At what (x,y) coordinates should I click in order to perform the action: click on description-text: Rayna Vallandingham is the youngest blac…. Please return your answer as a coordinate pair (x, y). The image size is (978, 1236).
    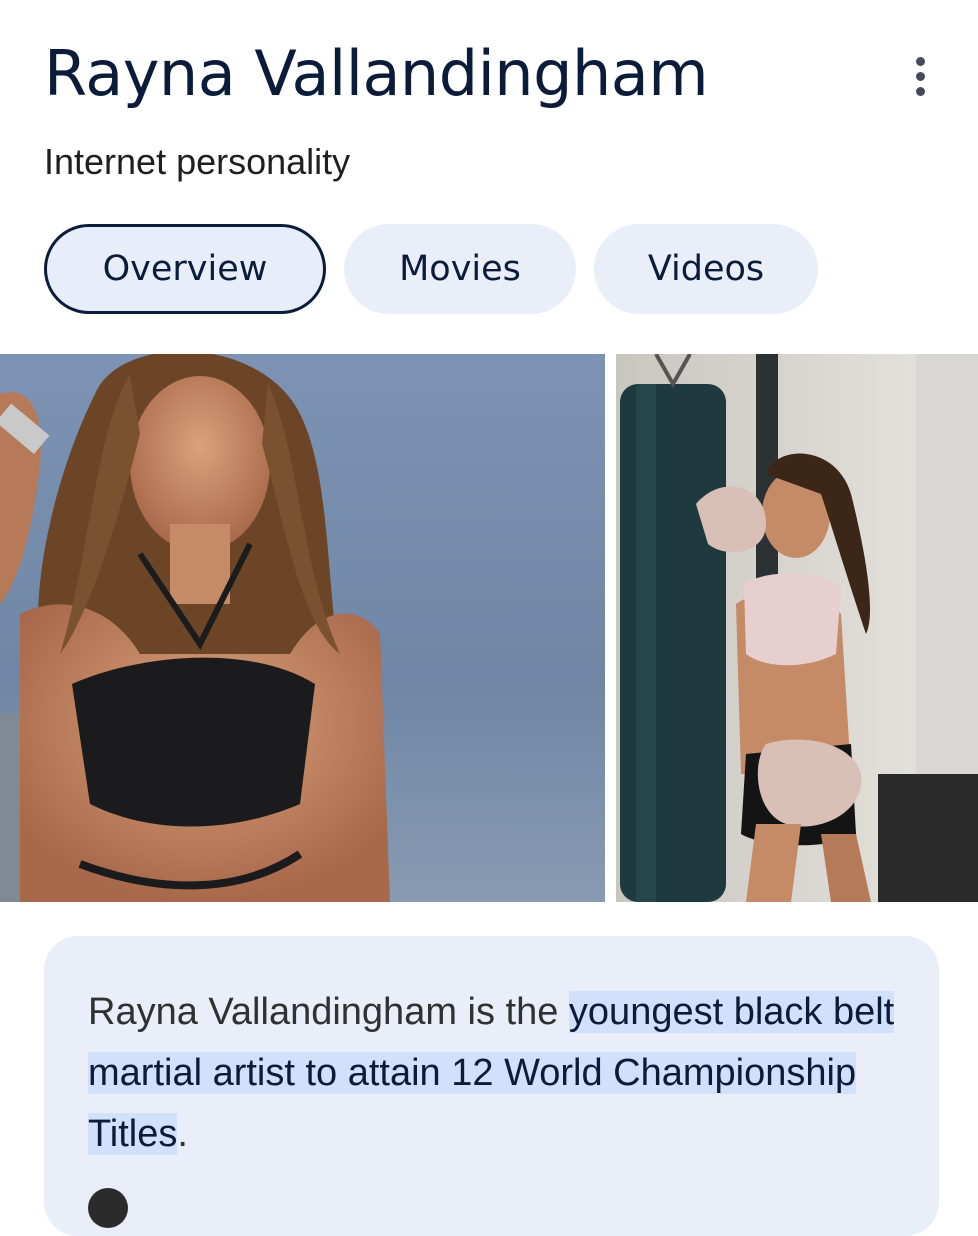
    Looking at the image, I should click on (493, 1073).